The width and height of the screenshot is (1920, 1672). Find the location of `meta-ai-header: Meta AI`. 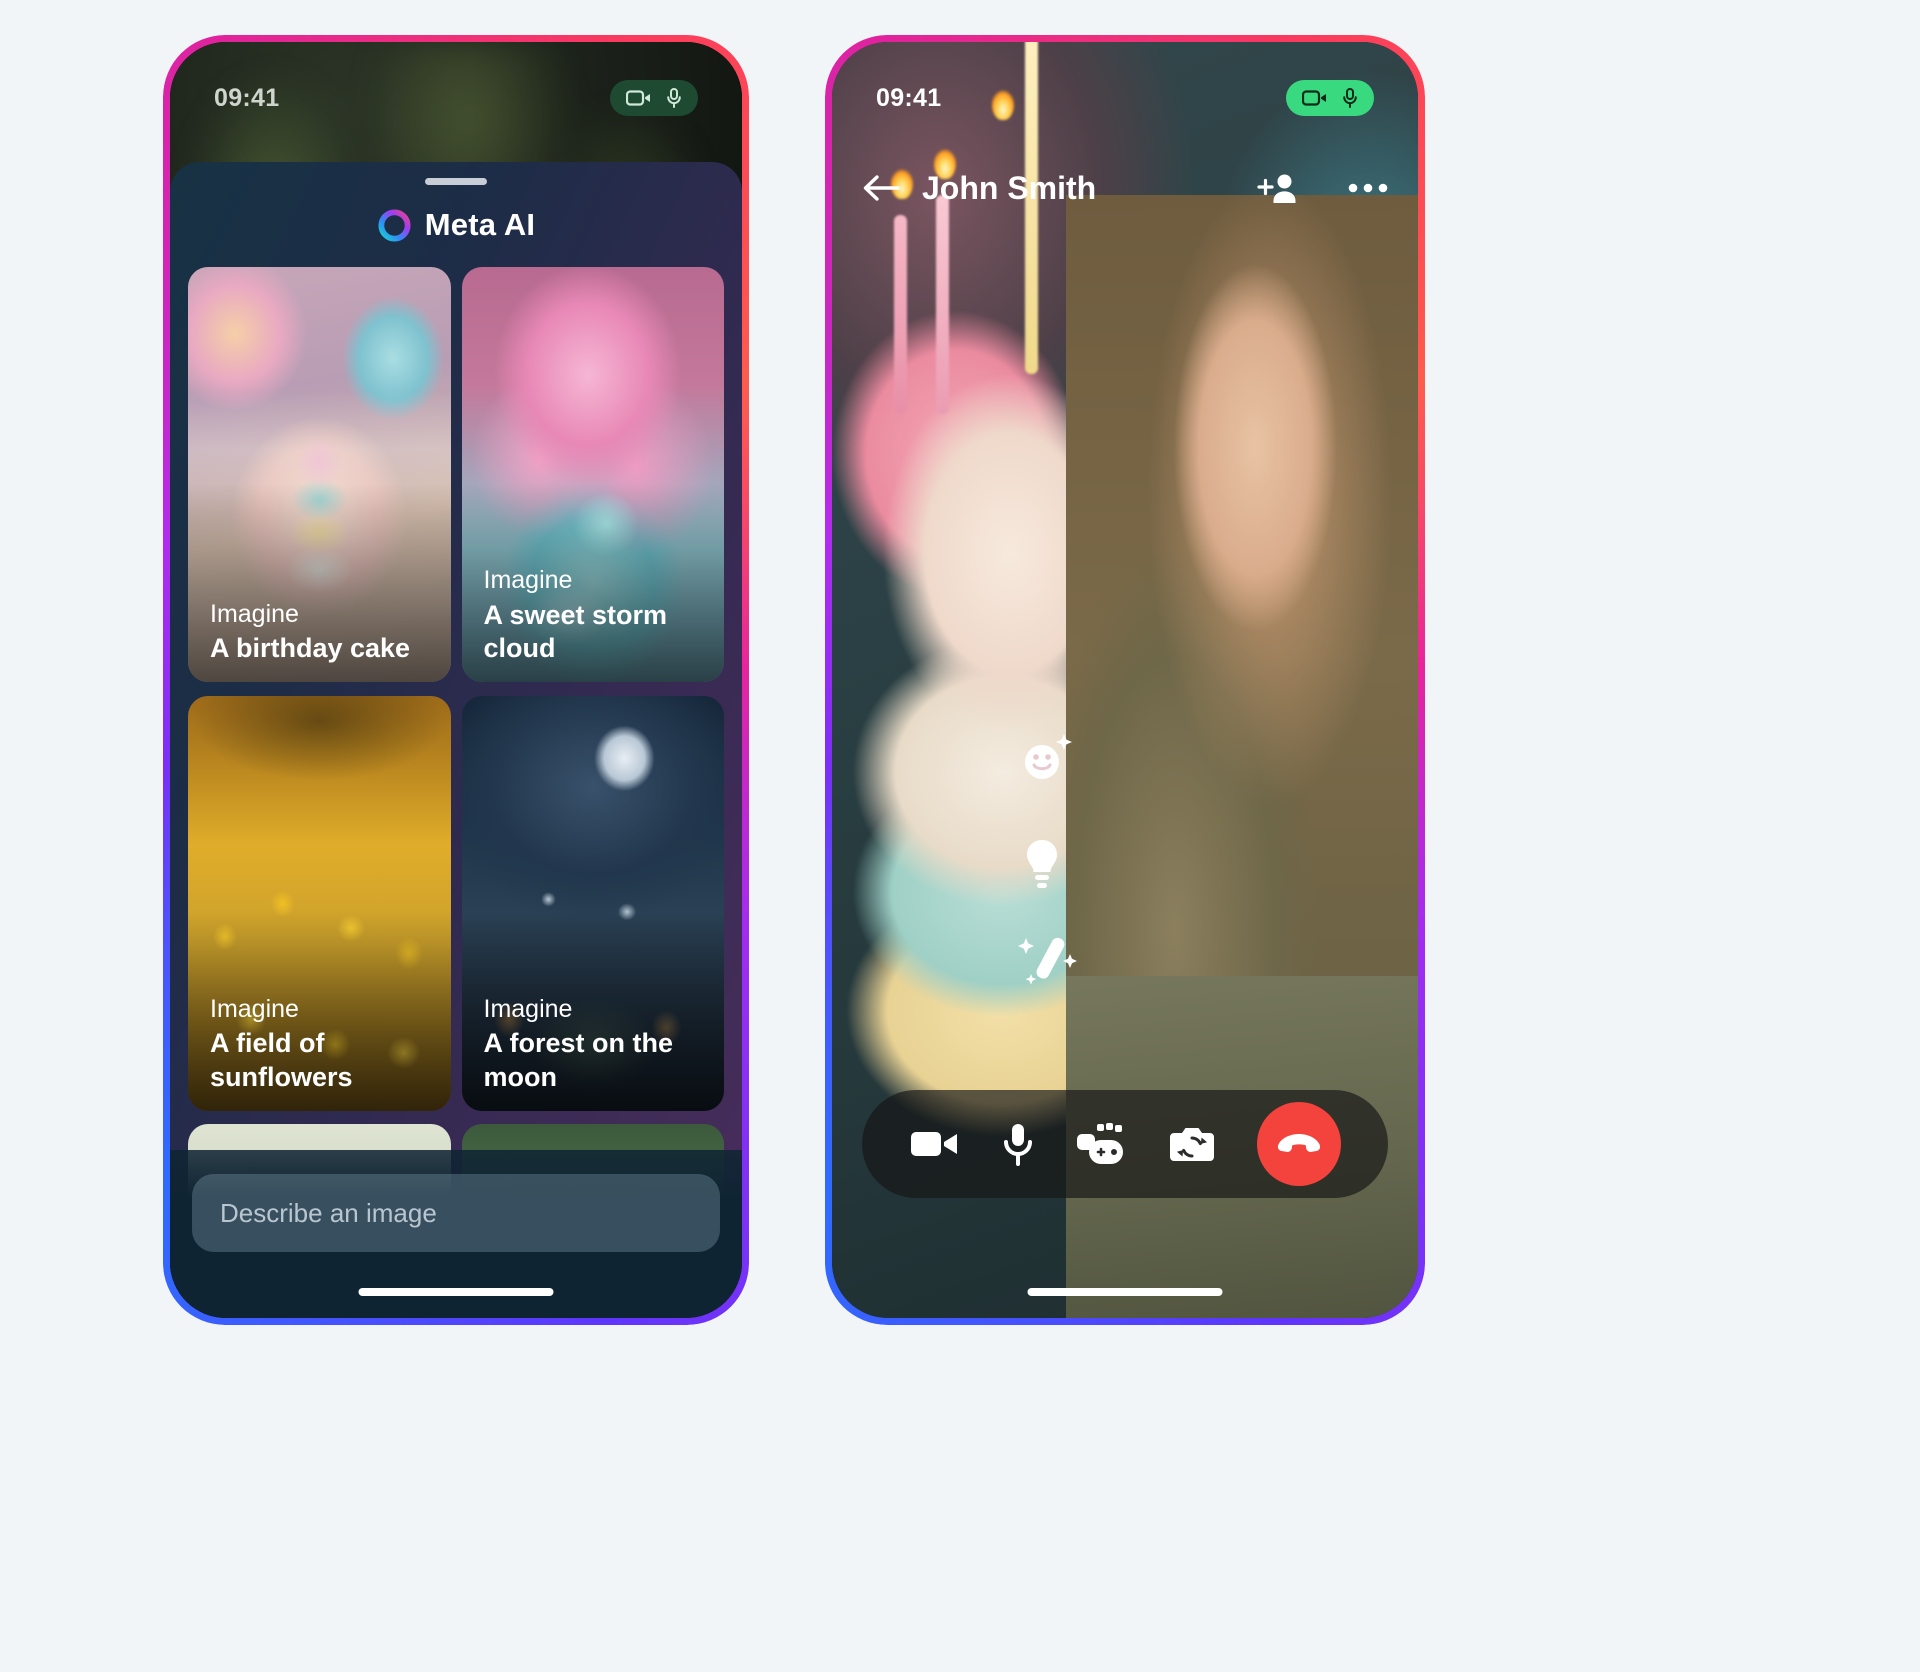

meta-ai-header: Meta AI is located at coordinates (456, 225).